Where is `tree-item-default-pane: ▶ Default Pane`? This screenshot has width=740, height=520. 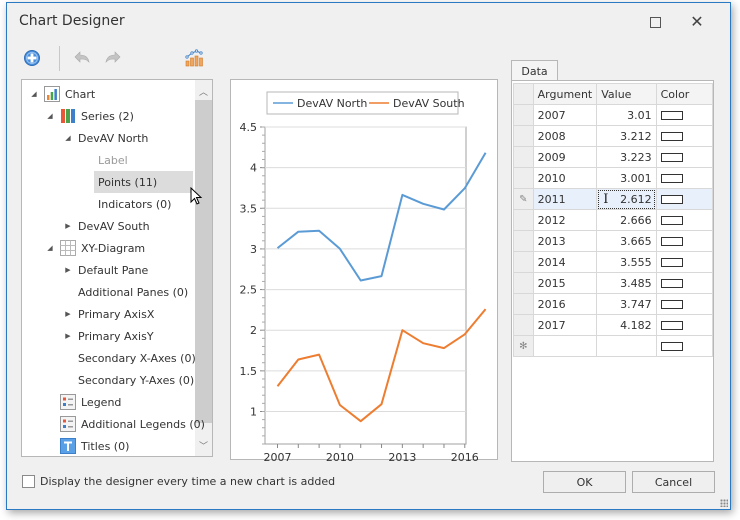 tree-item-default-pane: ▶ Default Pane is located at coordinates (105, 270).